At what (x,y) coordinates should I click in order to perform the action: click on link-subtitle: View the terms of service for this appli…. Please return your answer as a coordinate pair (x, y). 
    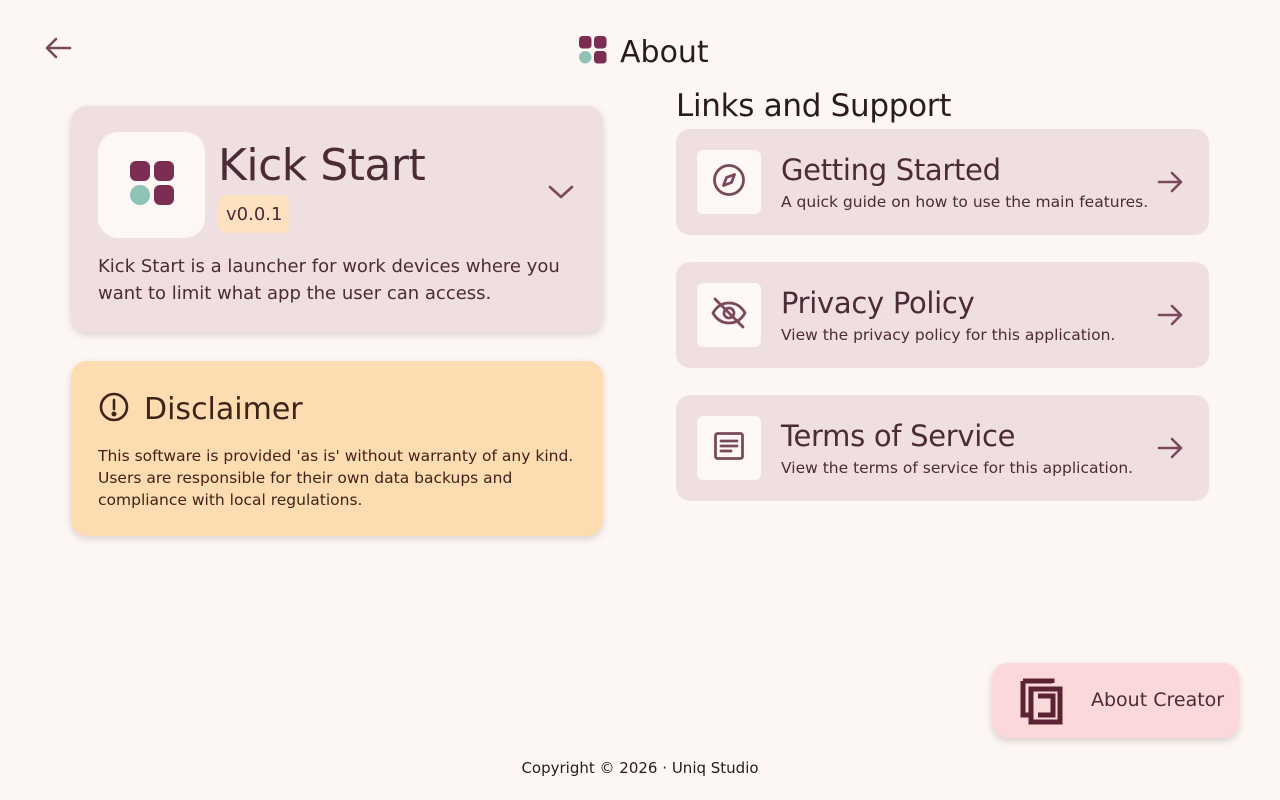
    Looking at the image, I should click on (957, 468).